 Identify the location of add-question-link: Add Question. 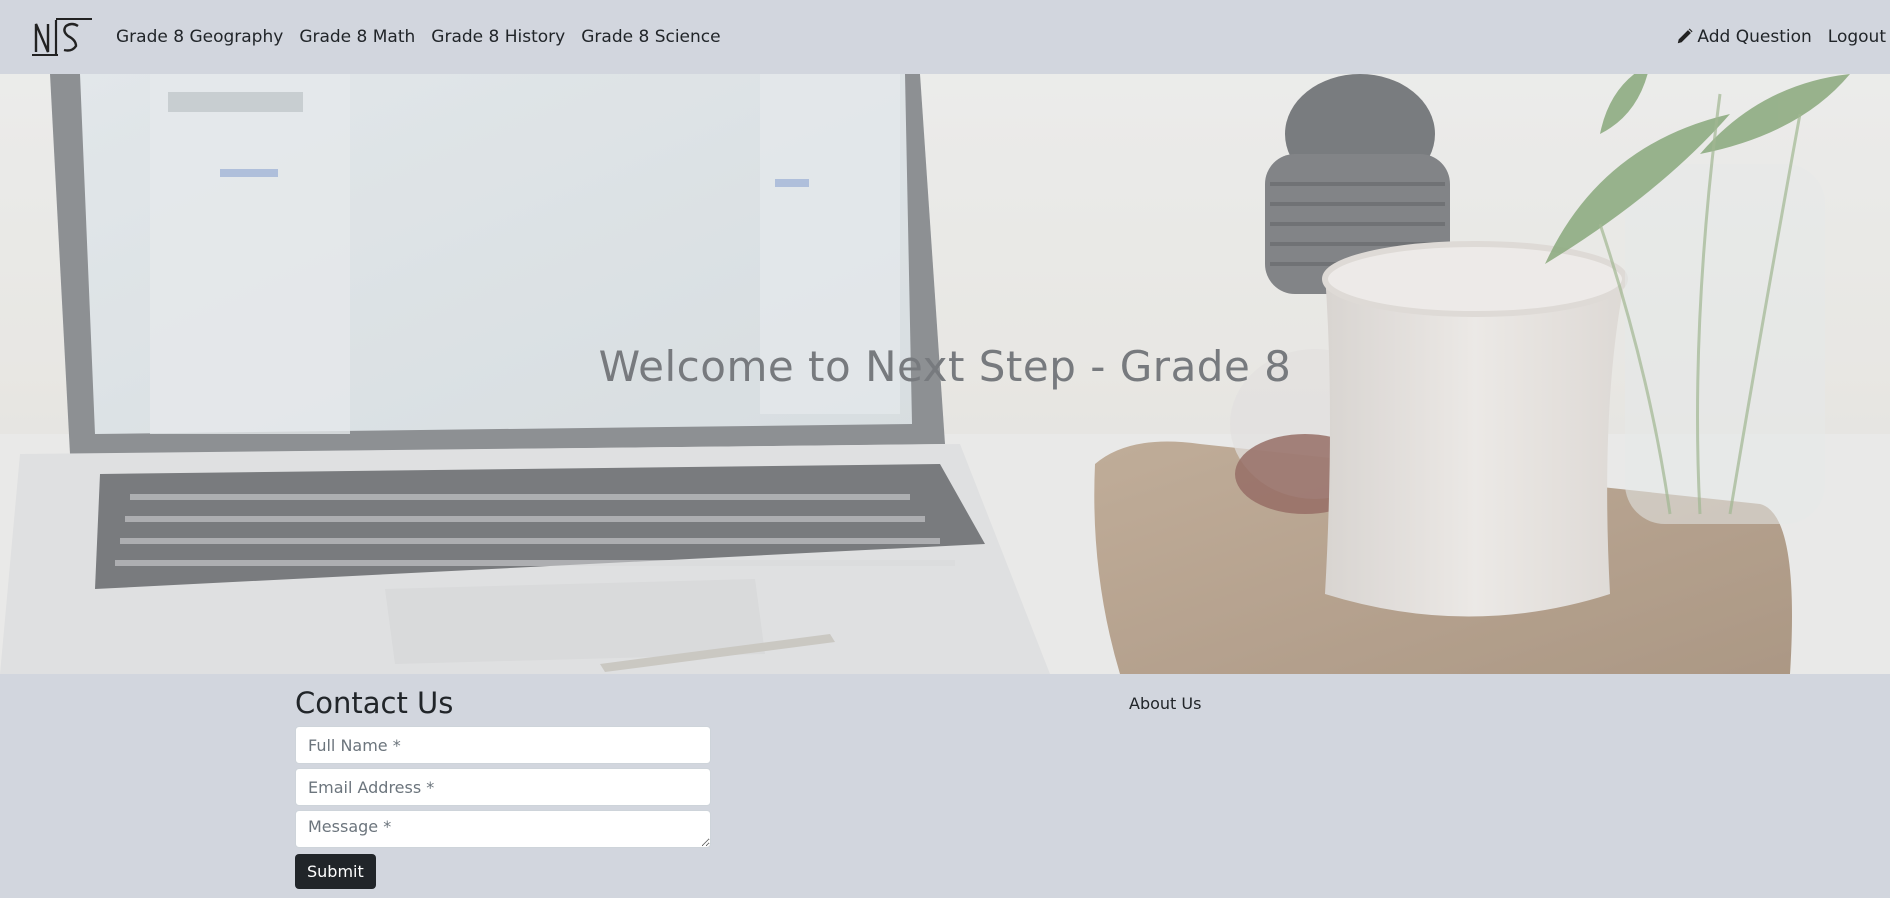
(1744, 37).